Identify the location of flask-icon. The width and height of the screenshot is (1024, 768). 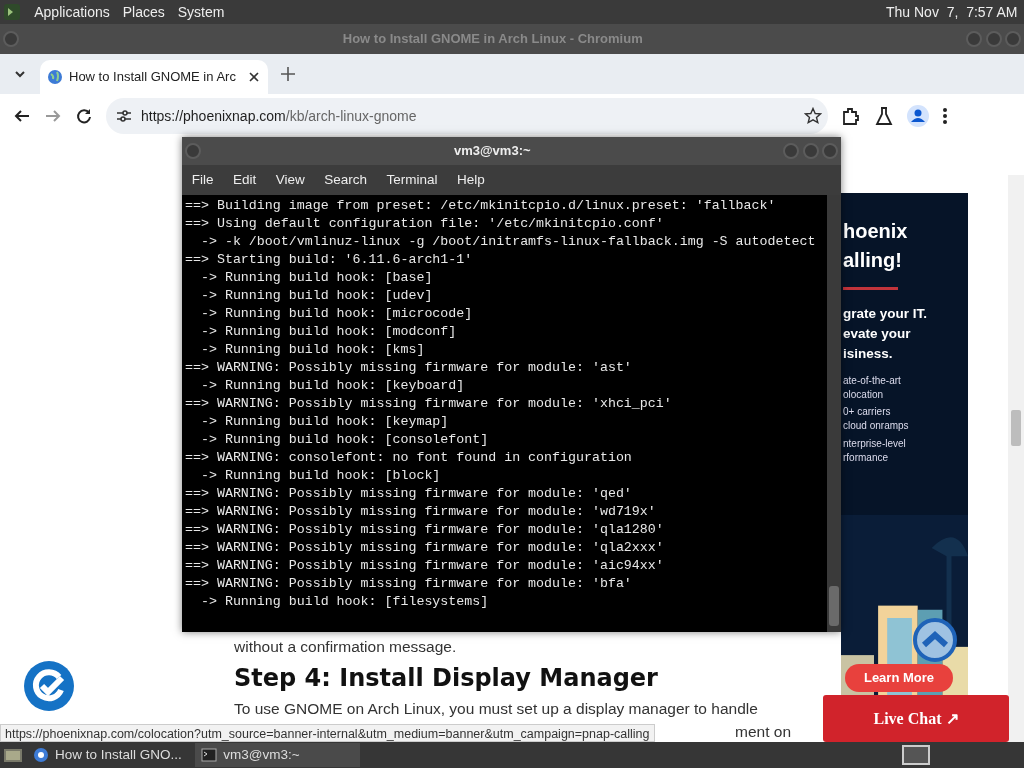
(884, 116).